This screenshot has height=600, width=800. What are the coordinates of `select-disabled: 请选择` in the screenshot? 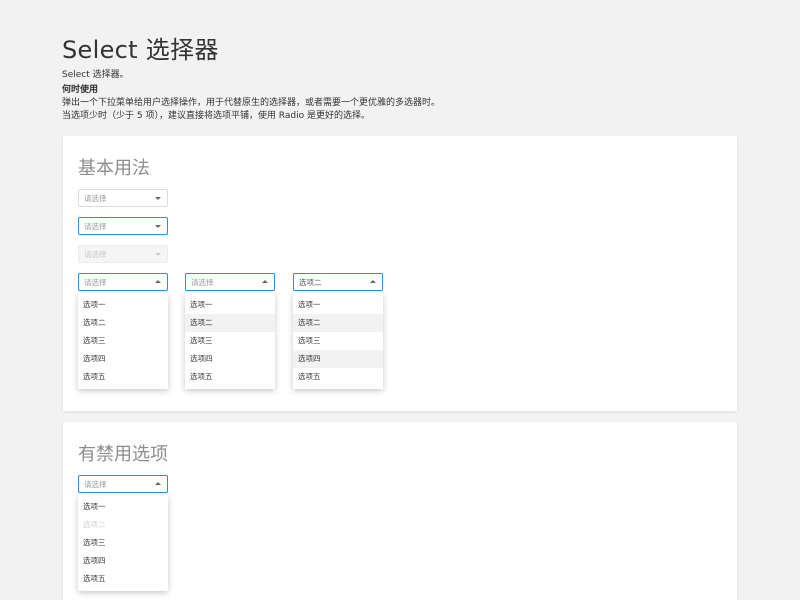 It's located at (123, 254).